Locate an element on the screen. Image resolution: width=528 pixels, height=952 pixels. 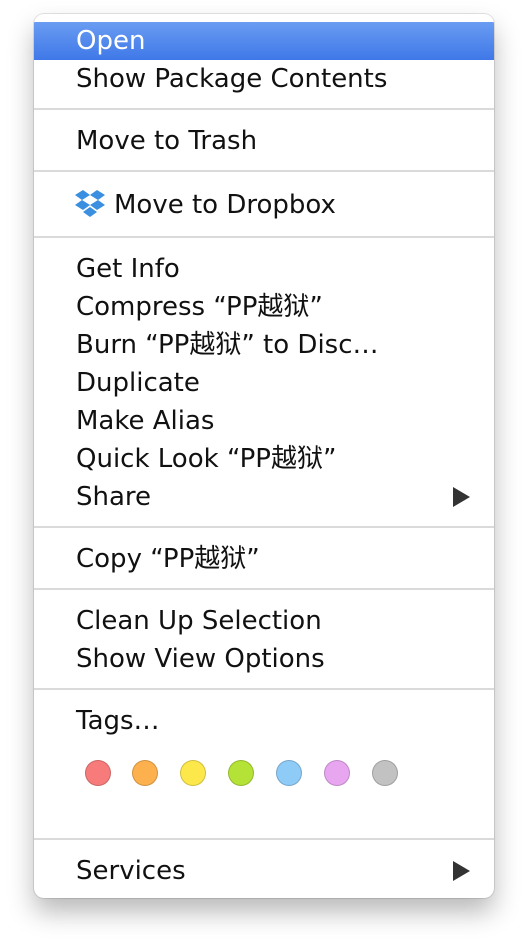
gray-tag-icon is located at coordinates (385, 773).